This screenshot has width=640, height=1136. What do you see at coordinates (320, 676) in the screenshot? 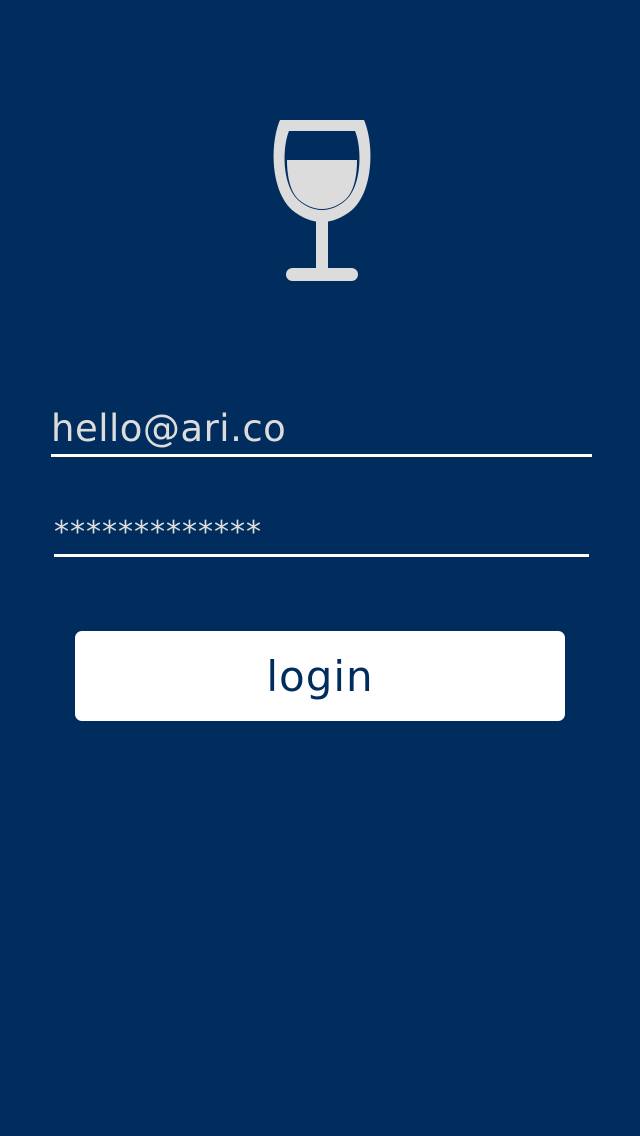
I see `login-button: login` at bounding box center [320, 676].